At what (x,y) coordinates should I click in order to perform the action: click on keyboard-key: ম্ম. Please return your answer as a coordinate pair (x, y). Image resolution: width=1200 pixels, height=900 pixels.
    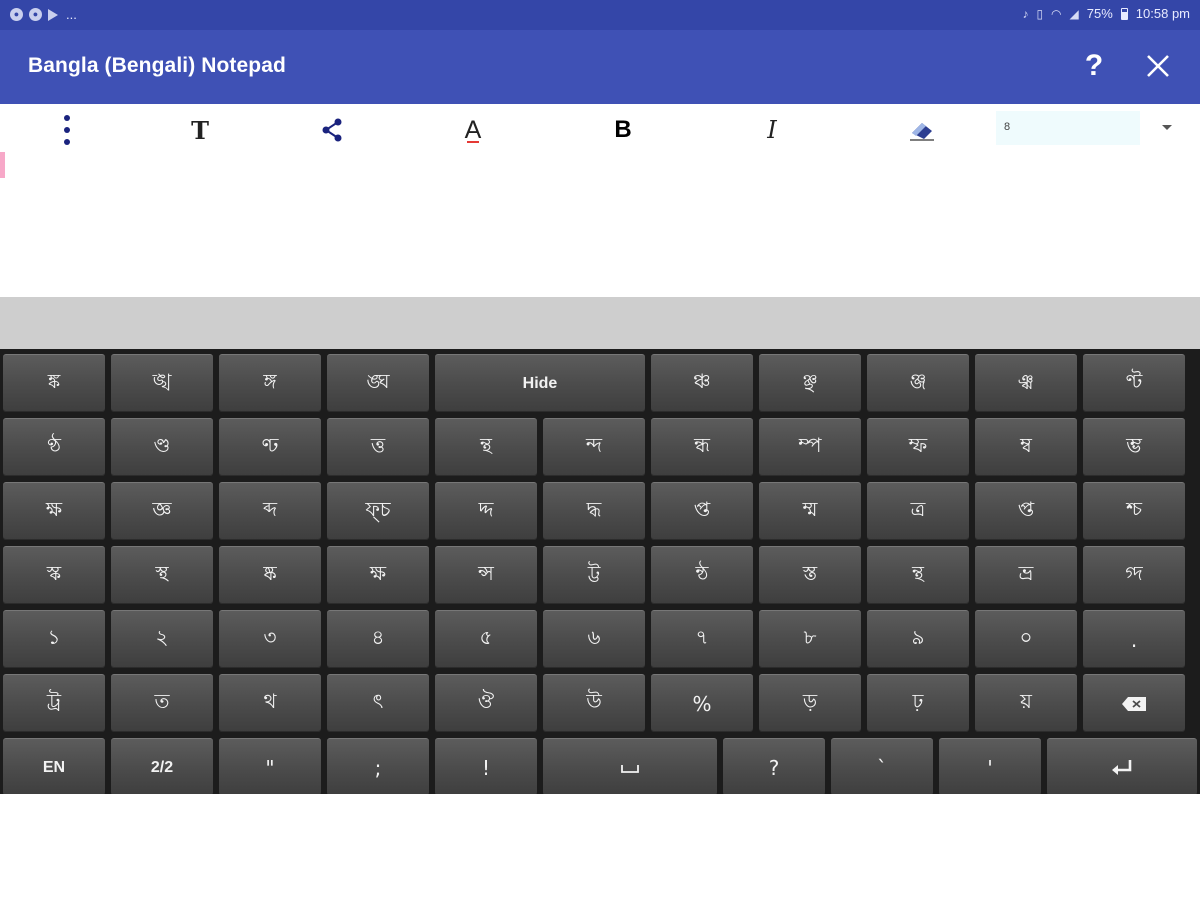
    Looking at the image, I should click on (810, 511).